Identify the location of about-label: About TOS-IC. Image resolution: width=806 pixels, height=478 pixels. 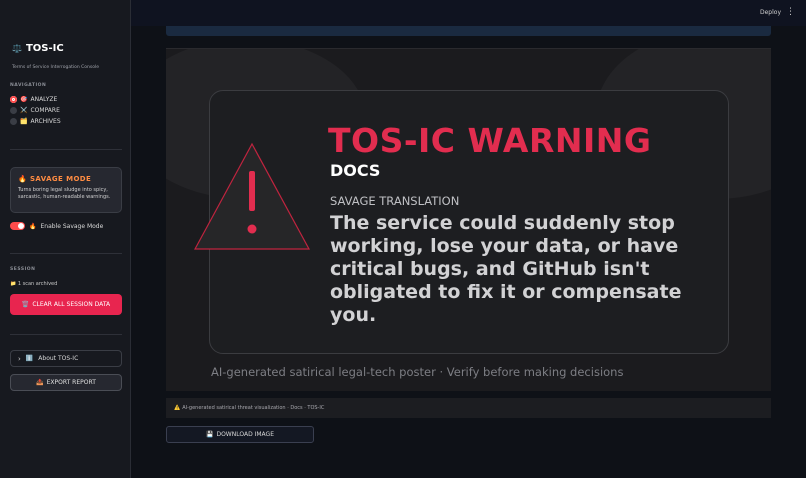
(58, 358).